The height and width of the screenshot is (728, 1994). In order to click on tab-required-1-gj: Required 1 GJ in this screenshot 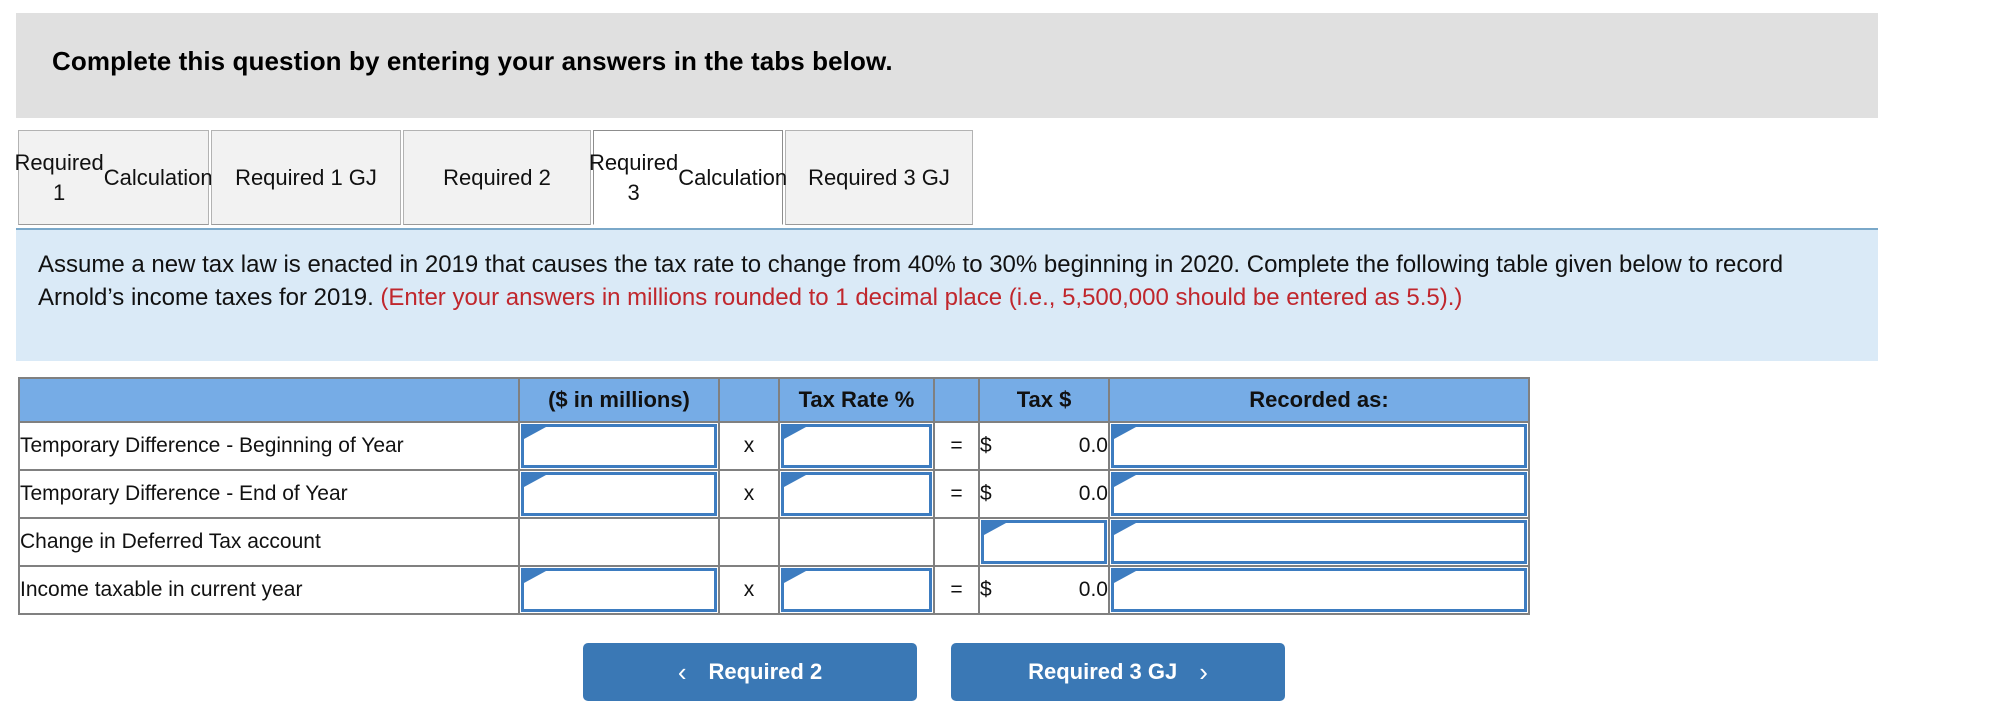, I will do `click(306, 177)`.